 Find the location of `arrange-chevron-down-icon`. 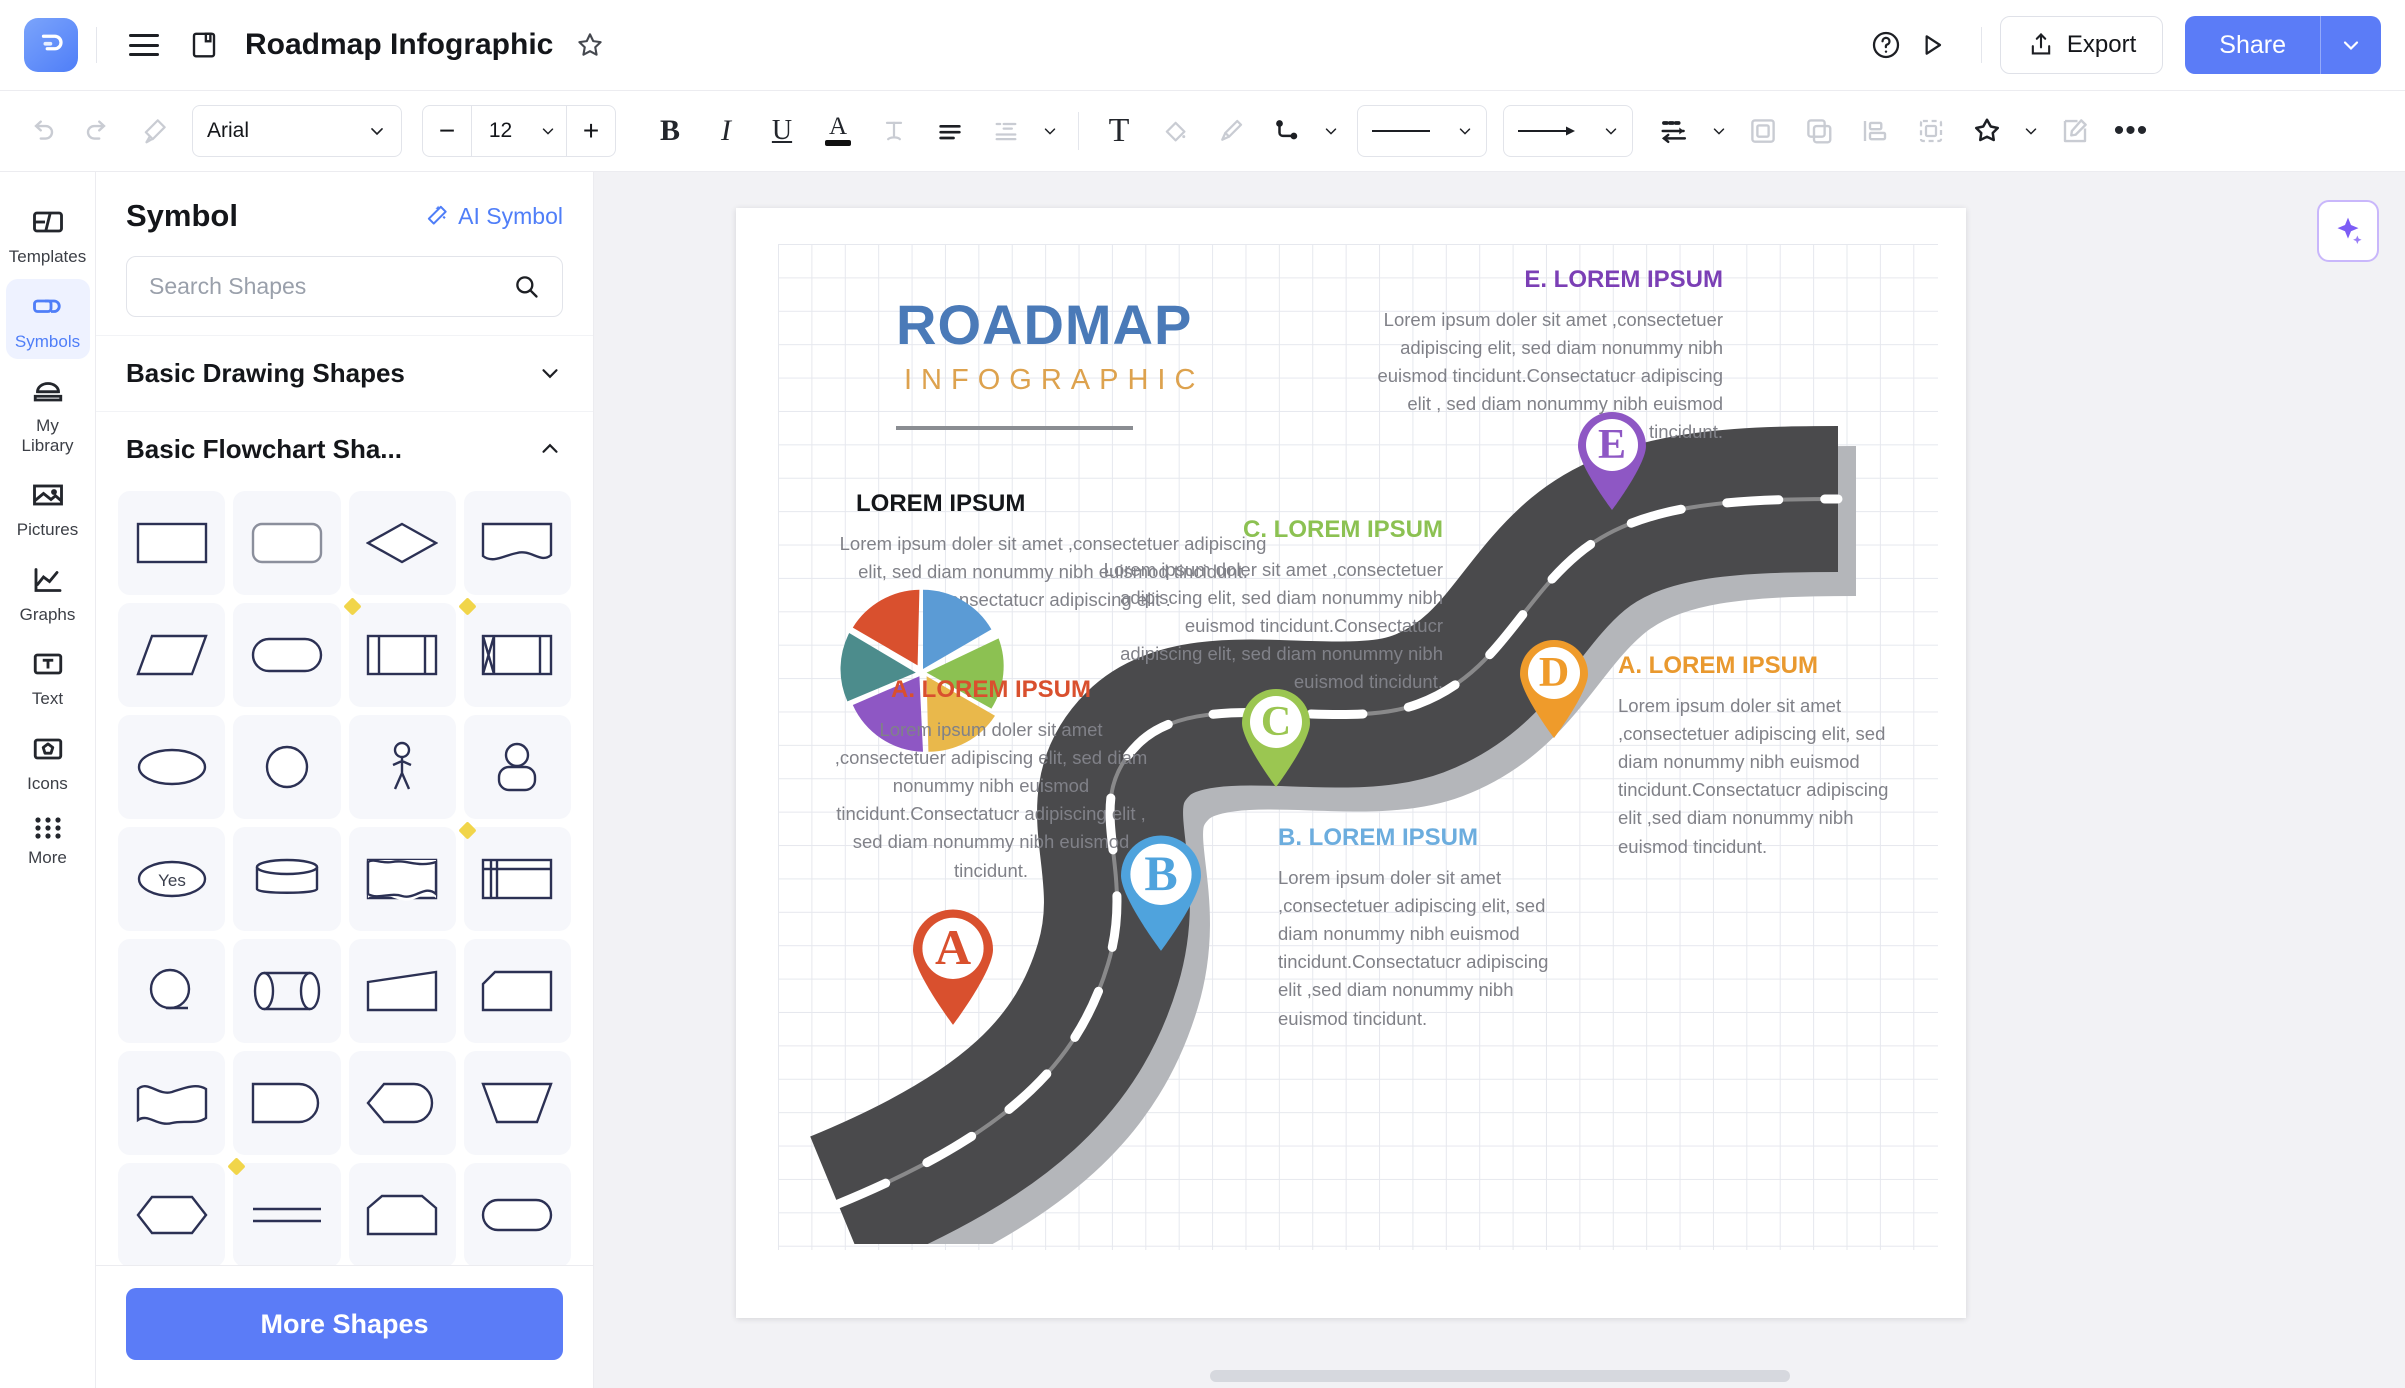

arrange-chevron-down-icon is located at coordinates (1719, 131).